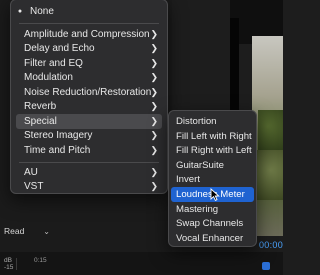 This screenshot has height=275, width=320. What do you see at coordinates (9, 264) in the screenshot?
I see `db-label: dB -15` at bounding box center [9, 264].